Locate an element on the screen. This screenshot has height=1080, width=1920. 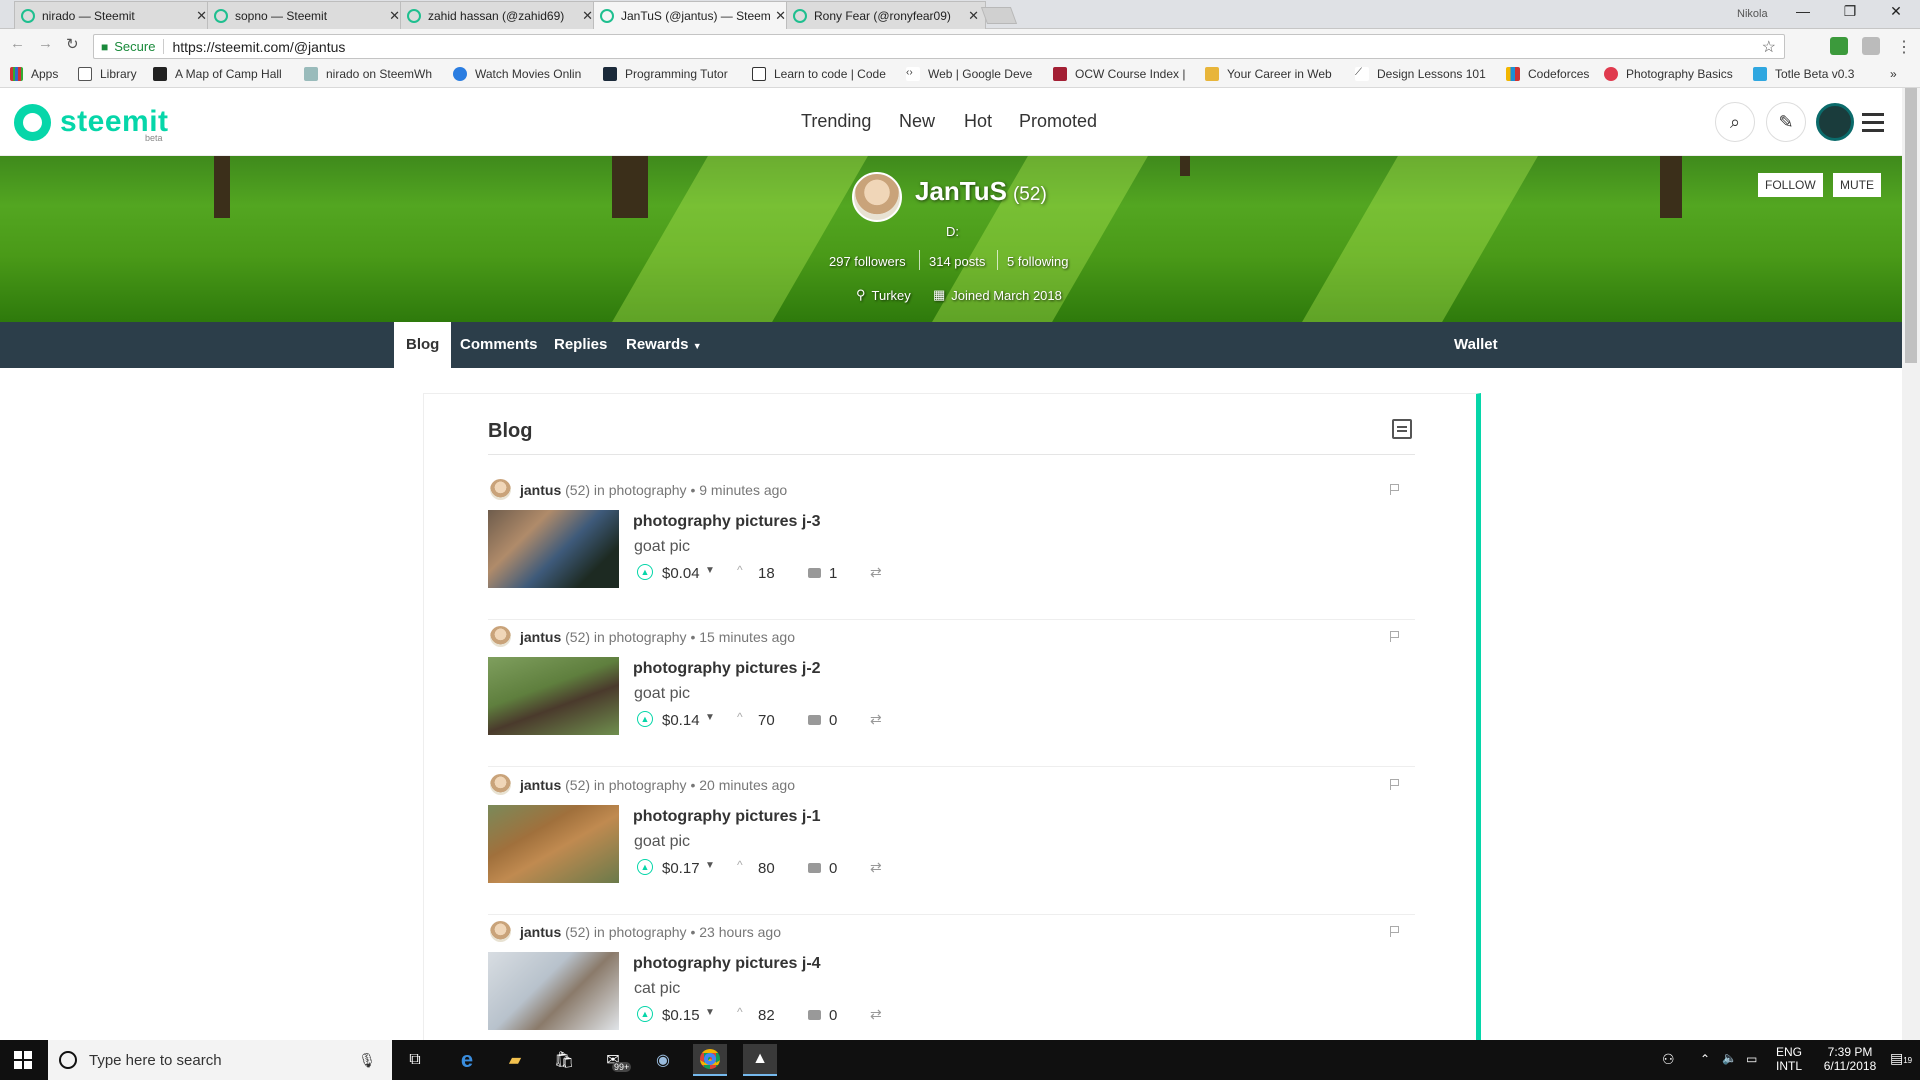
vote-count: 82 is located at coordinates (766, 1015).